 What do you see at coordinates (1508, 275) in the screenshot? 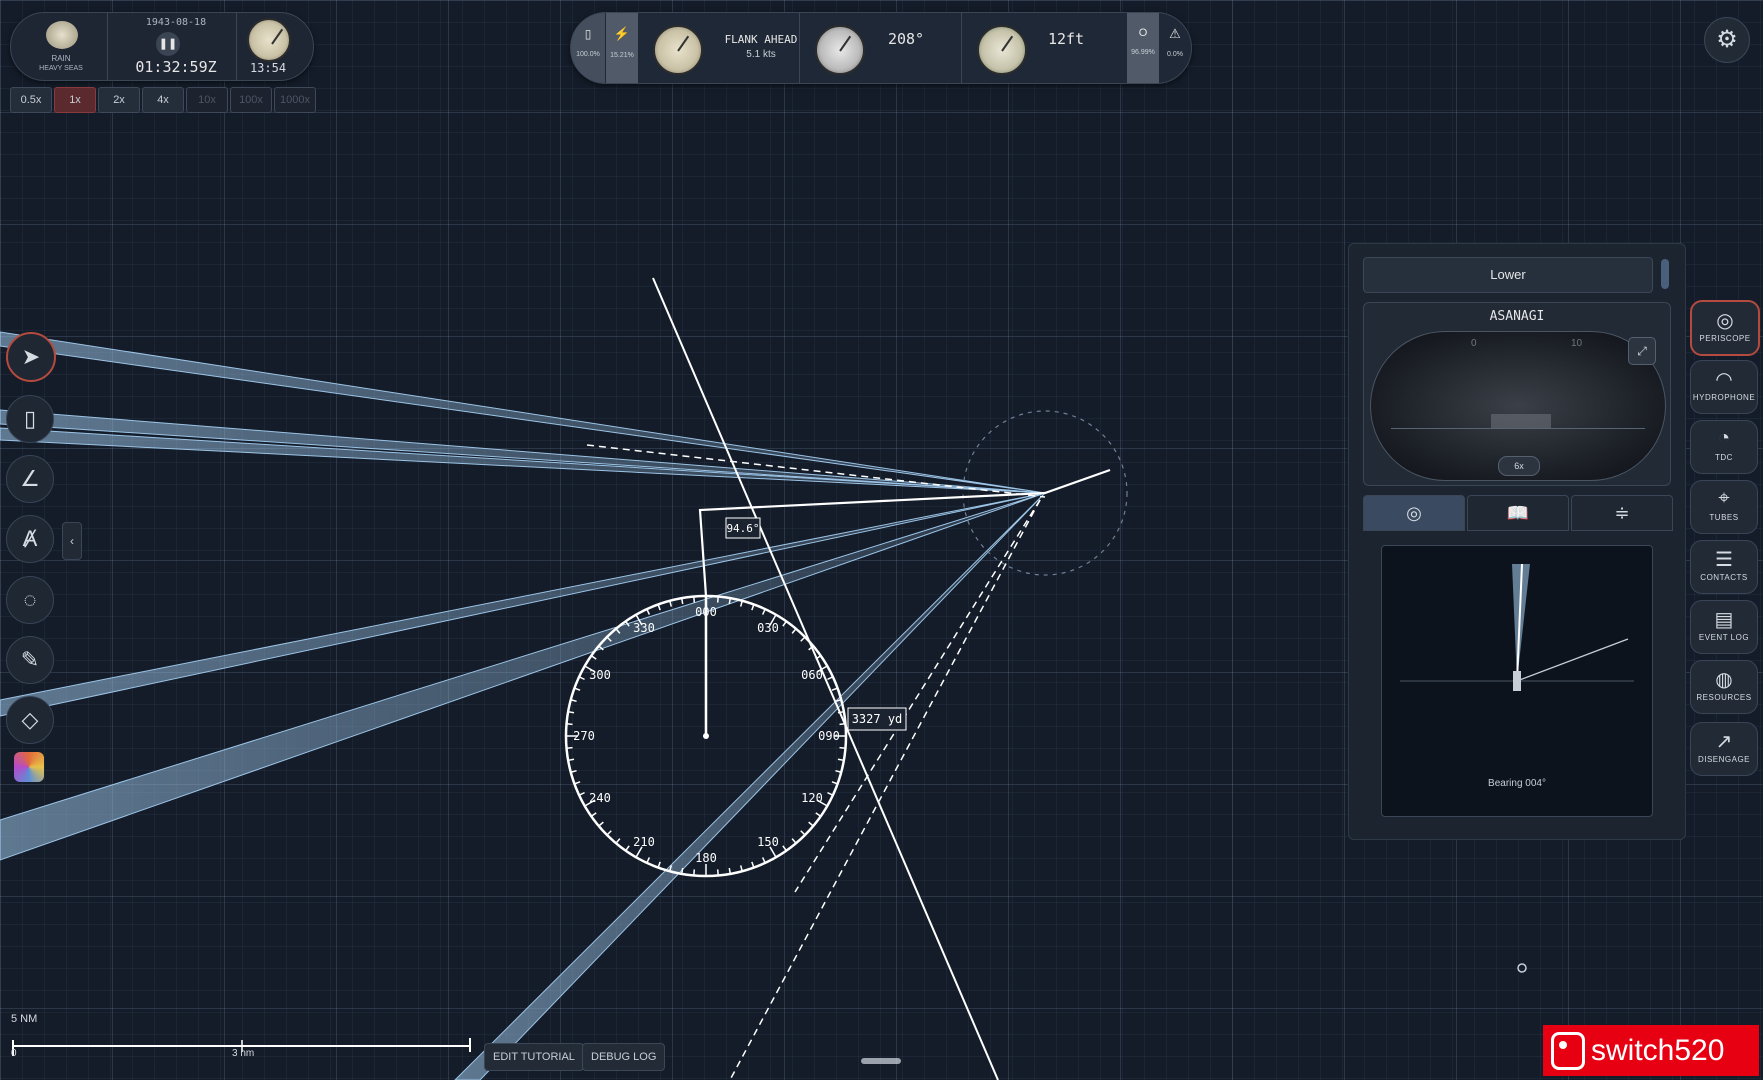
I see `lower-periscope-button: Lower` at bounding box center [1508, 275].